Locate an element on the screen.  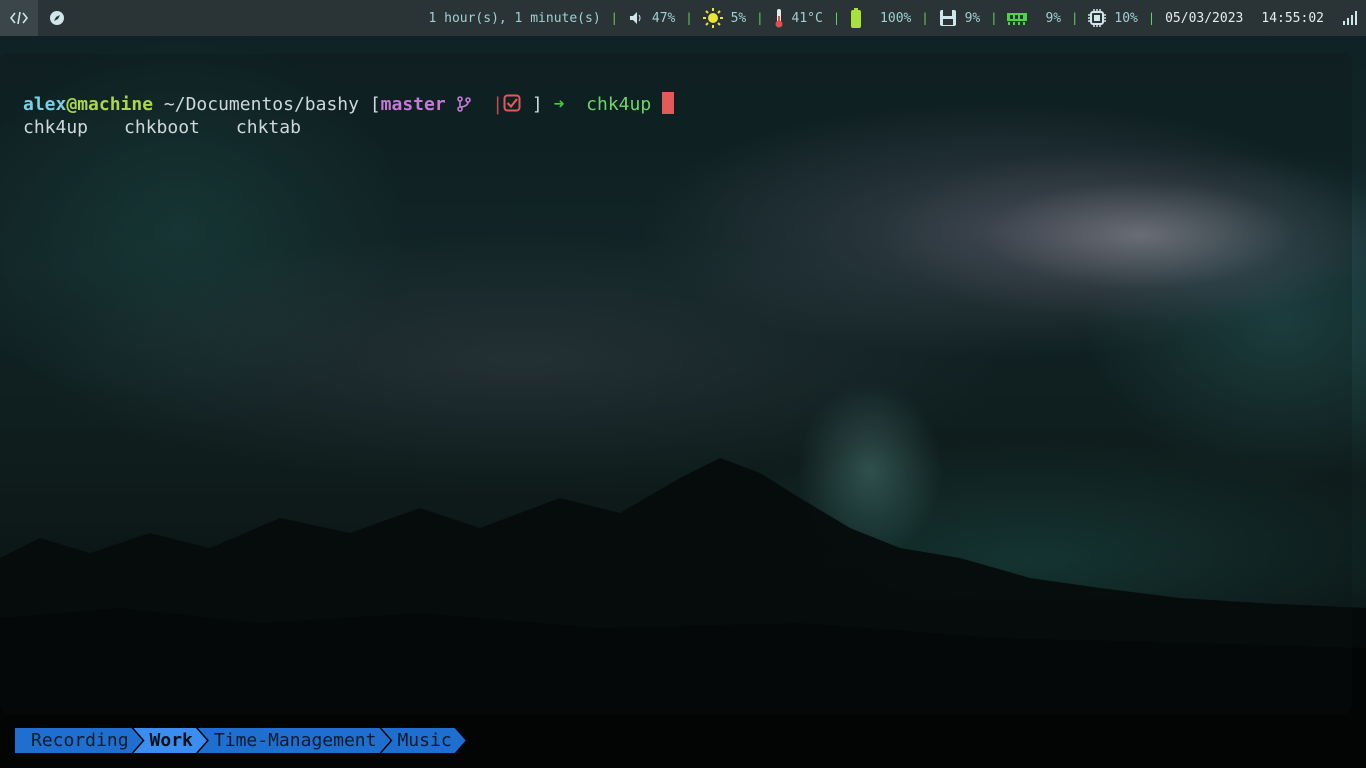
prompt-pipe: | is located at coordinates (498, 104).